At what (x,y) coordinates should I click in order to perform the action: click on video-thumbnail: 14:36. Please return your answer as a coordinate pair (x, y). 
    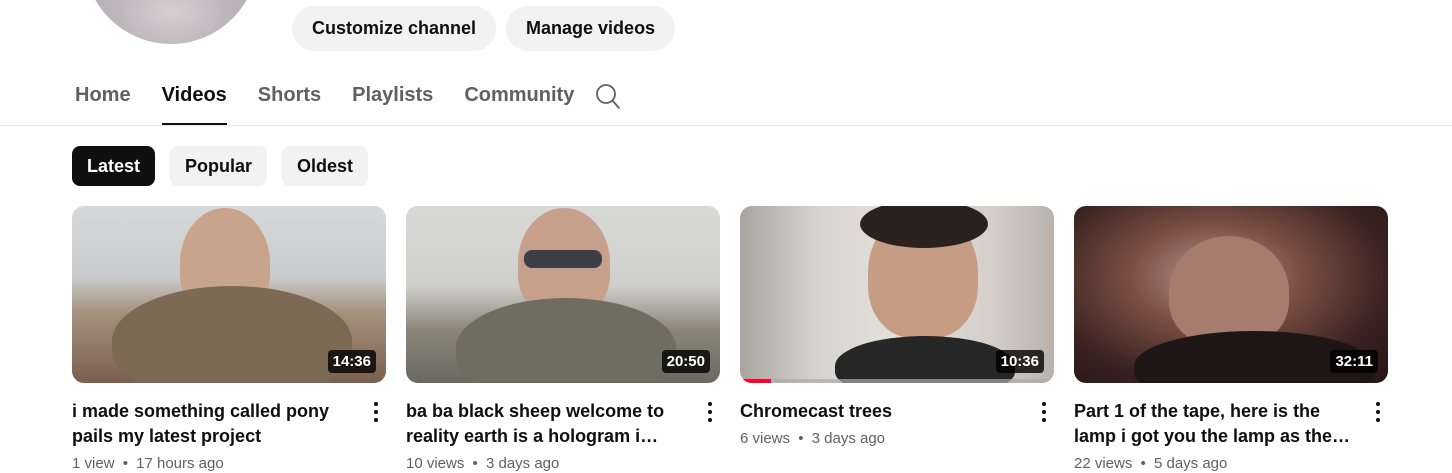
    Looking at the image, I should click on (229, 294).